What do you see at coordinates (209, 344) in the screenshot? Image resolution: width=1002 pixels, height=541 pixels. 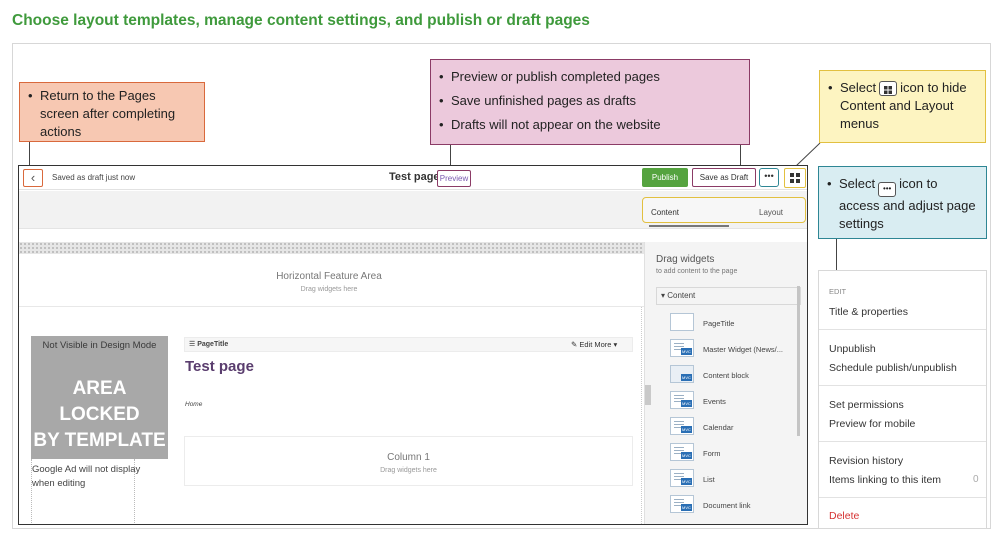 I see `pagetitle-widget-name: ☰ PageTitle` at bounding box center [209, 344].